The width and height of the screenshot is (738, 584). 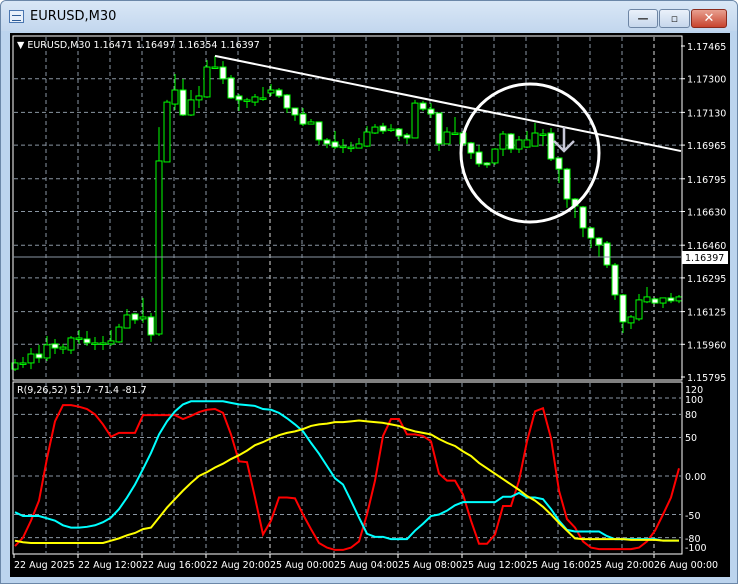 I want to click on ohlc-values: 1.16471 1.16497 1.16354 1.16397, so click(x=177, y=45).